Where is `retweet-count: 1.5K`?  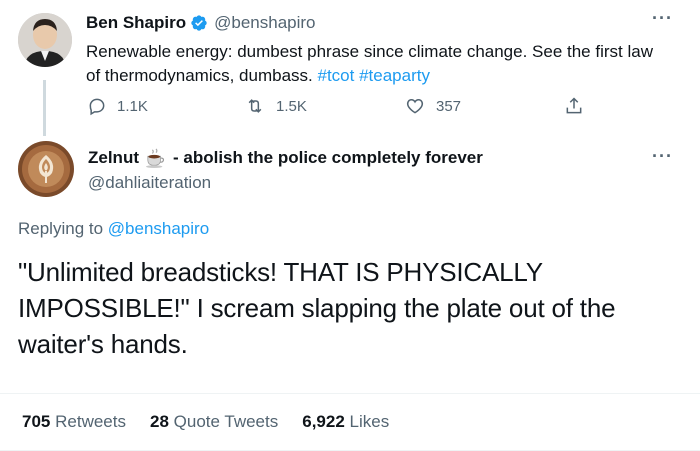
retweet-count: 1.5K is located at coordinates (291, 106).